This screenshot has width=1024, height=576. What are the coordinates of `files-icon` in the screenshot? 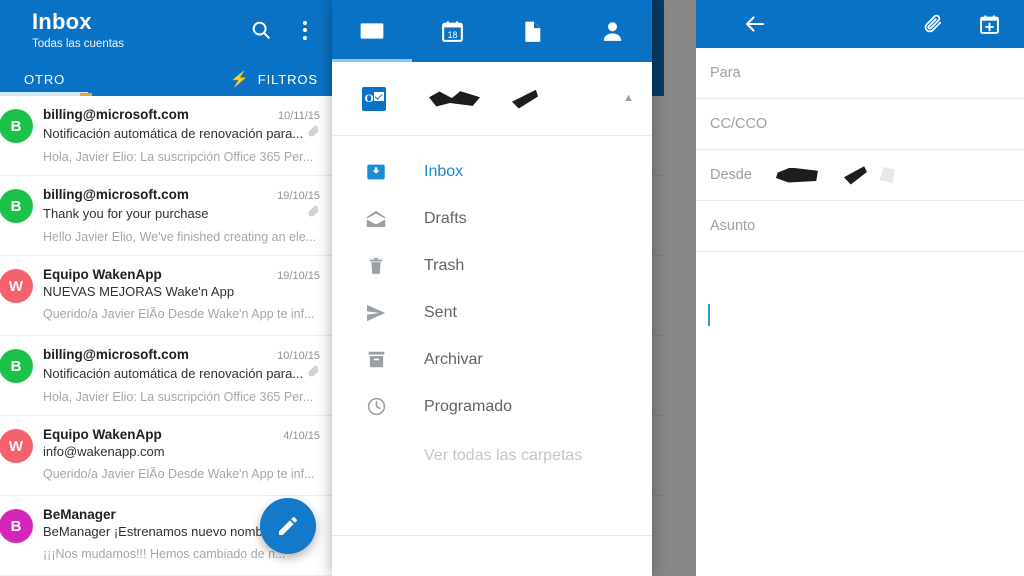 It's located at (532, 31).